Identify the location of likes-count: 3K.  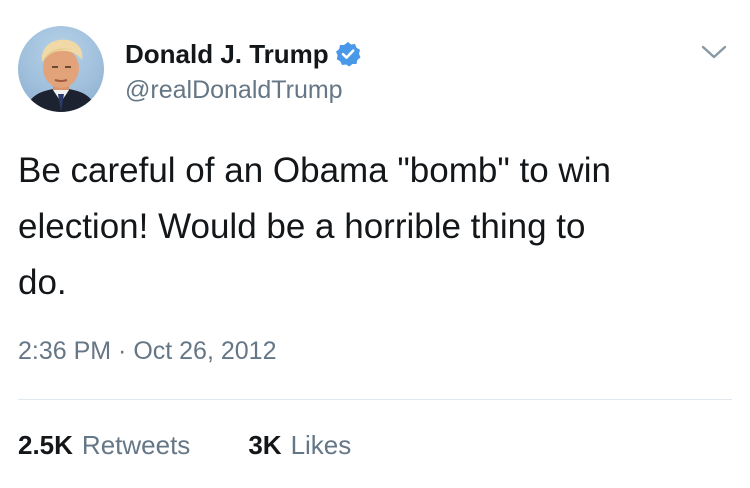
(265, 445).